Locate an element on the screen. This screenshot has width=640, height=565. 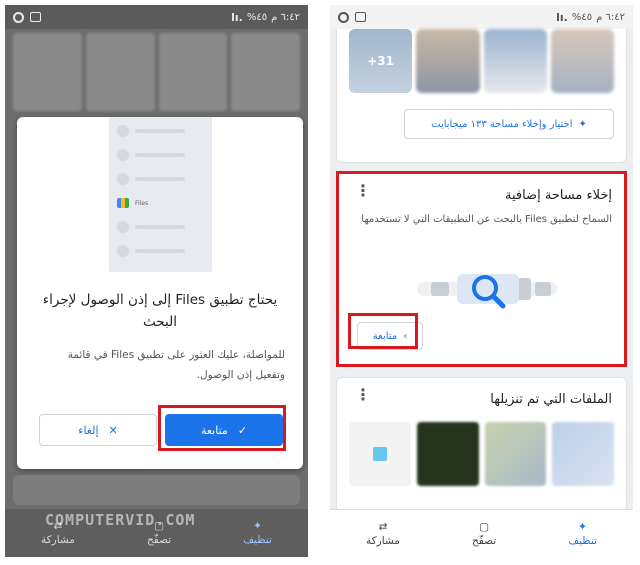
nav-share: ⇄ مشاركة is located at coordinates (383, 534).